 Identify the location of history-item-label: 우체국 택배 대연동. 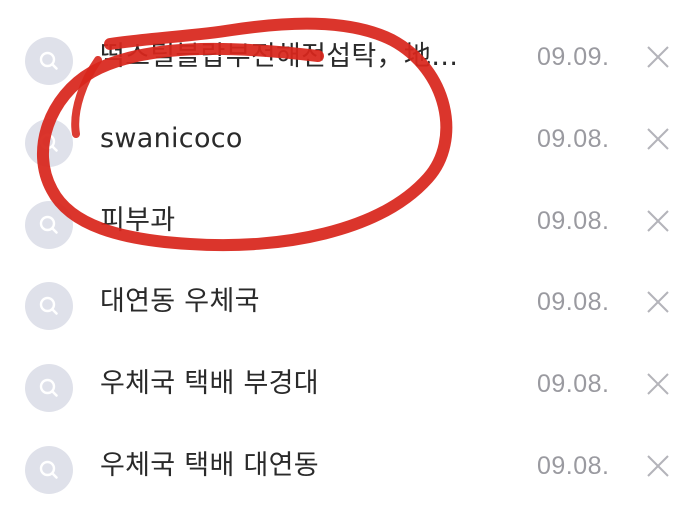
(209, 465).